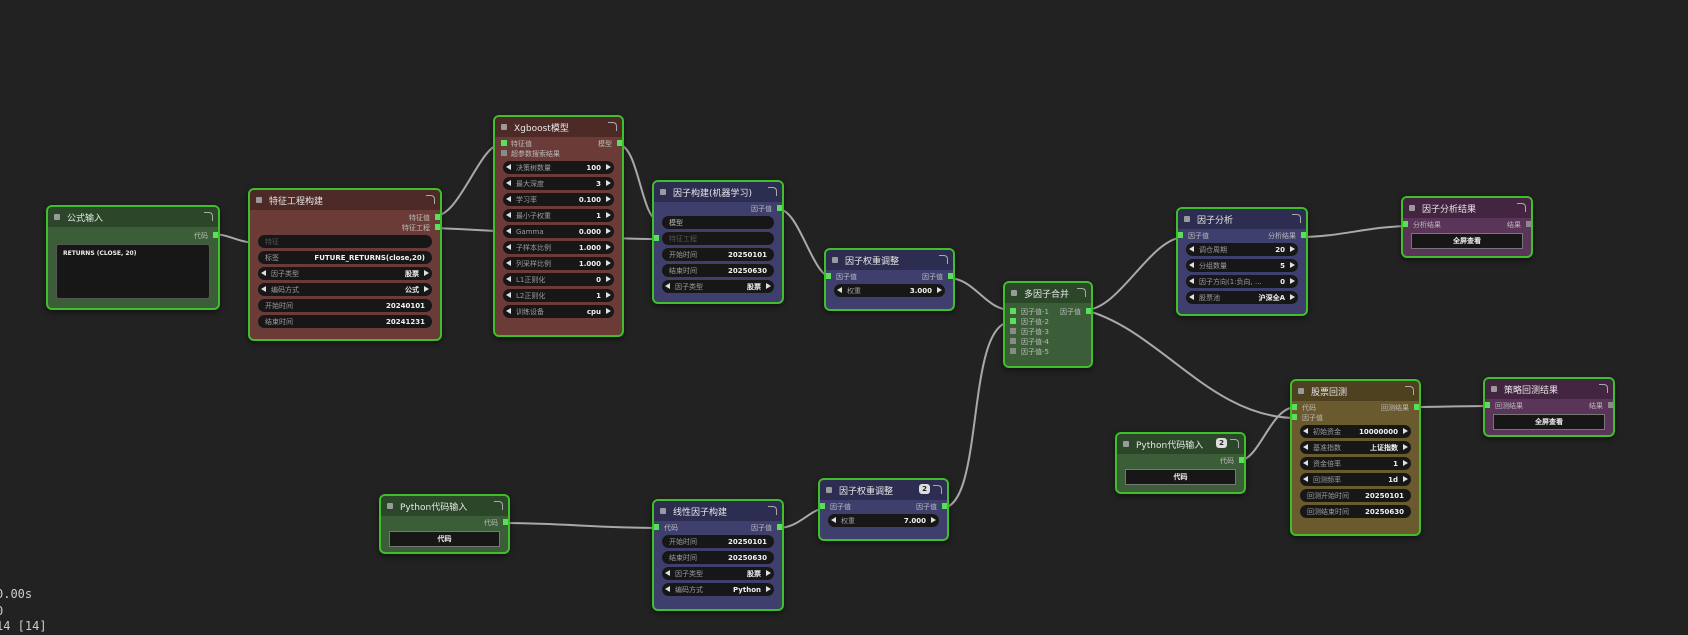  I want to click on leverage-stepper: 资金倍率 1, so click(1355, 463).